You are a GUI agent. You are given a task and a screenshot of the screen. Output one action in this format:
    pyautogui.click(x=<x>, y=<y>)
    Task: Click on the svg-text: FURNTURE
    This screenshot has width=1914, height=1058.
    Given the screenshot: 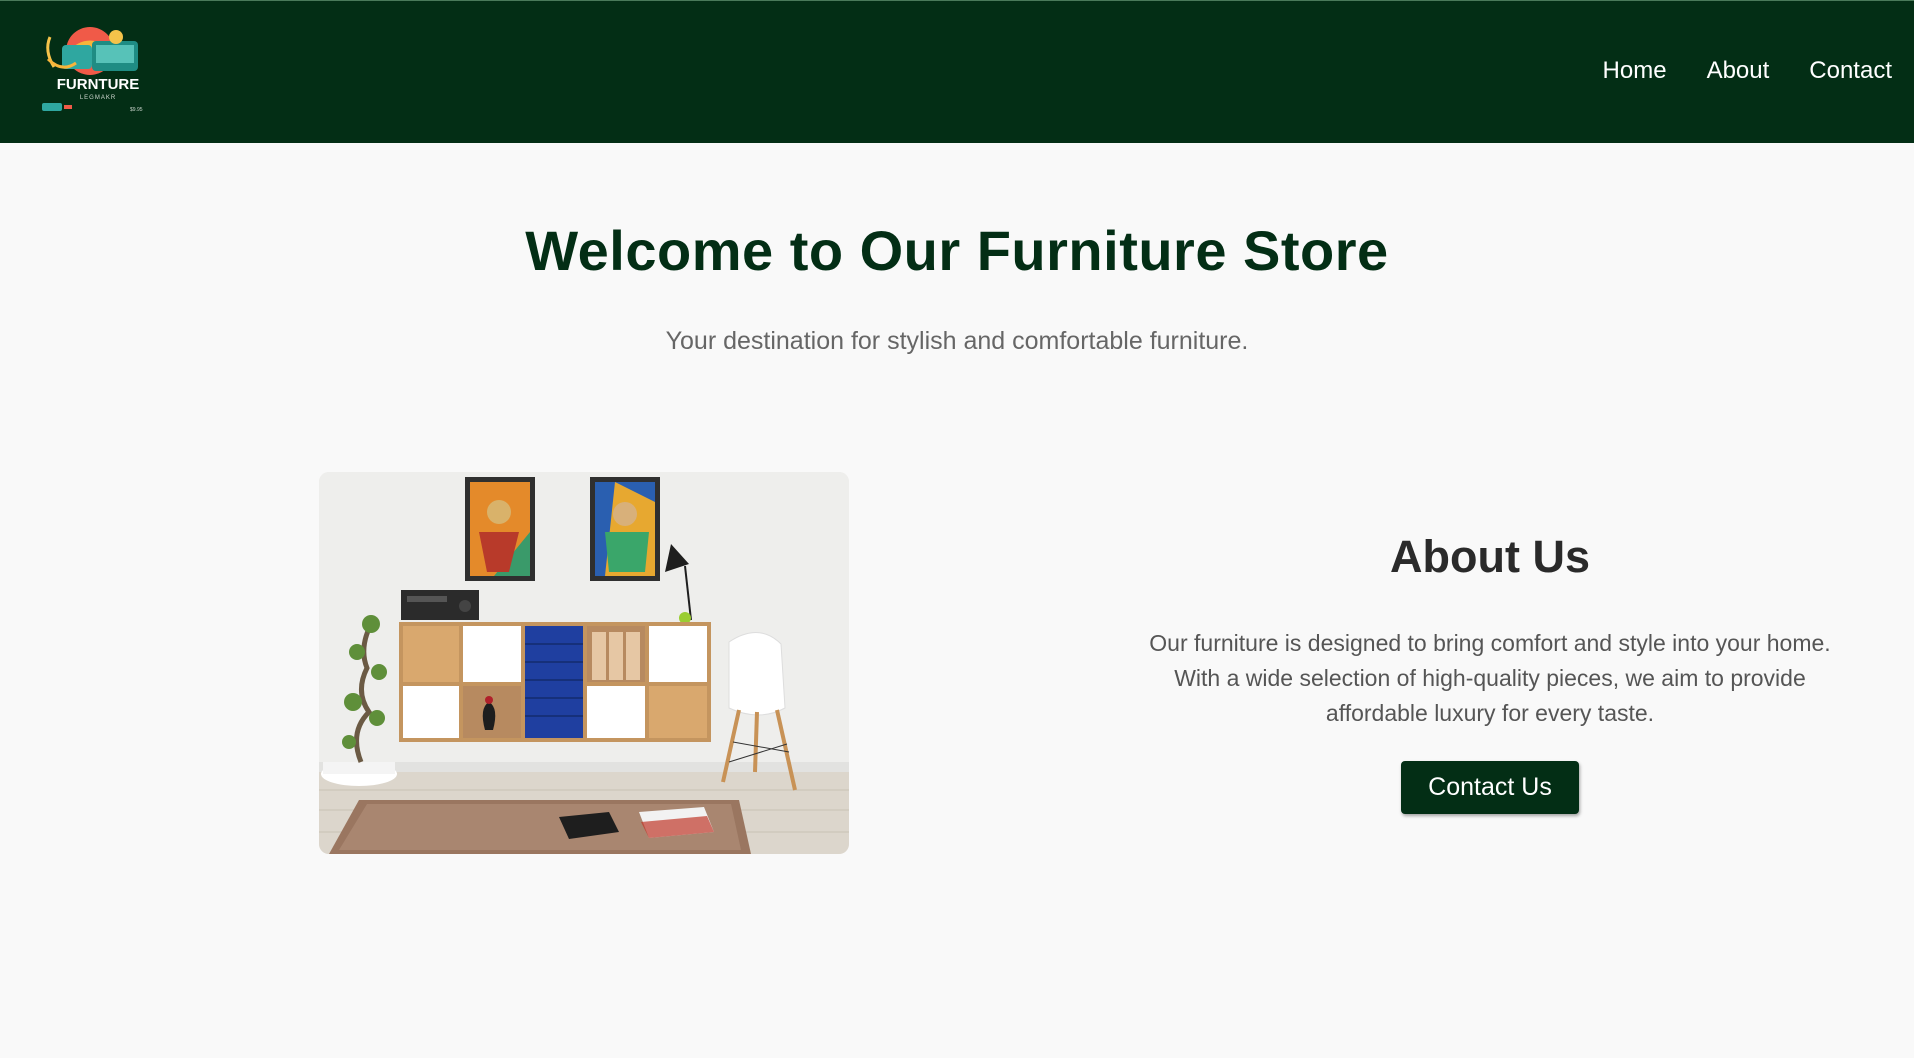 What is the action you would take?
    pyautogui.click(x=98, y=84)
    